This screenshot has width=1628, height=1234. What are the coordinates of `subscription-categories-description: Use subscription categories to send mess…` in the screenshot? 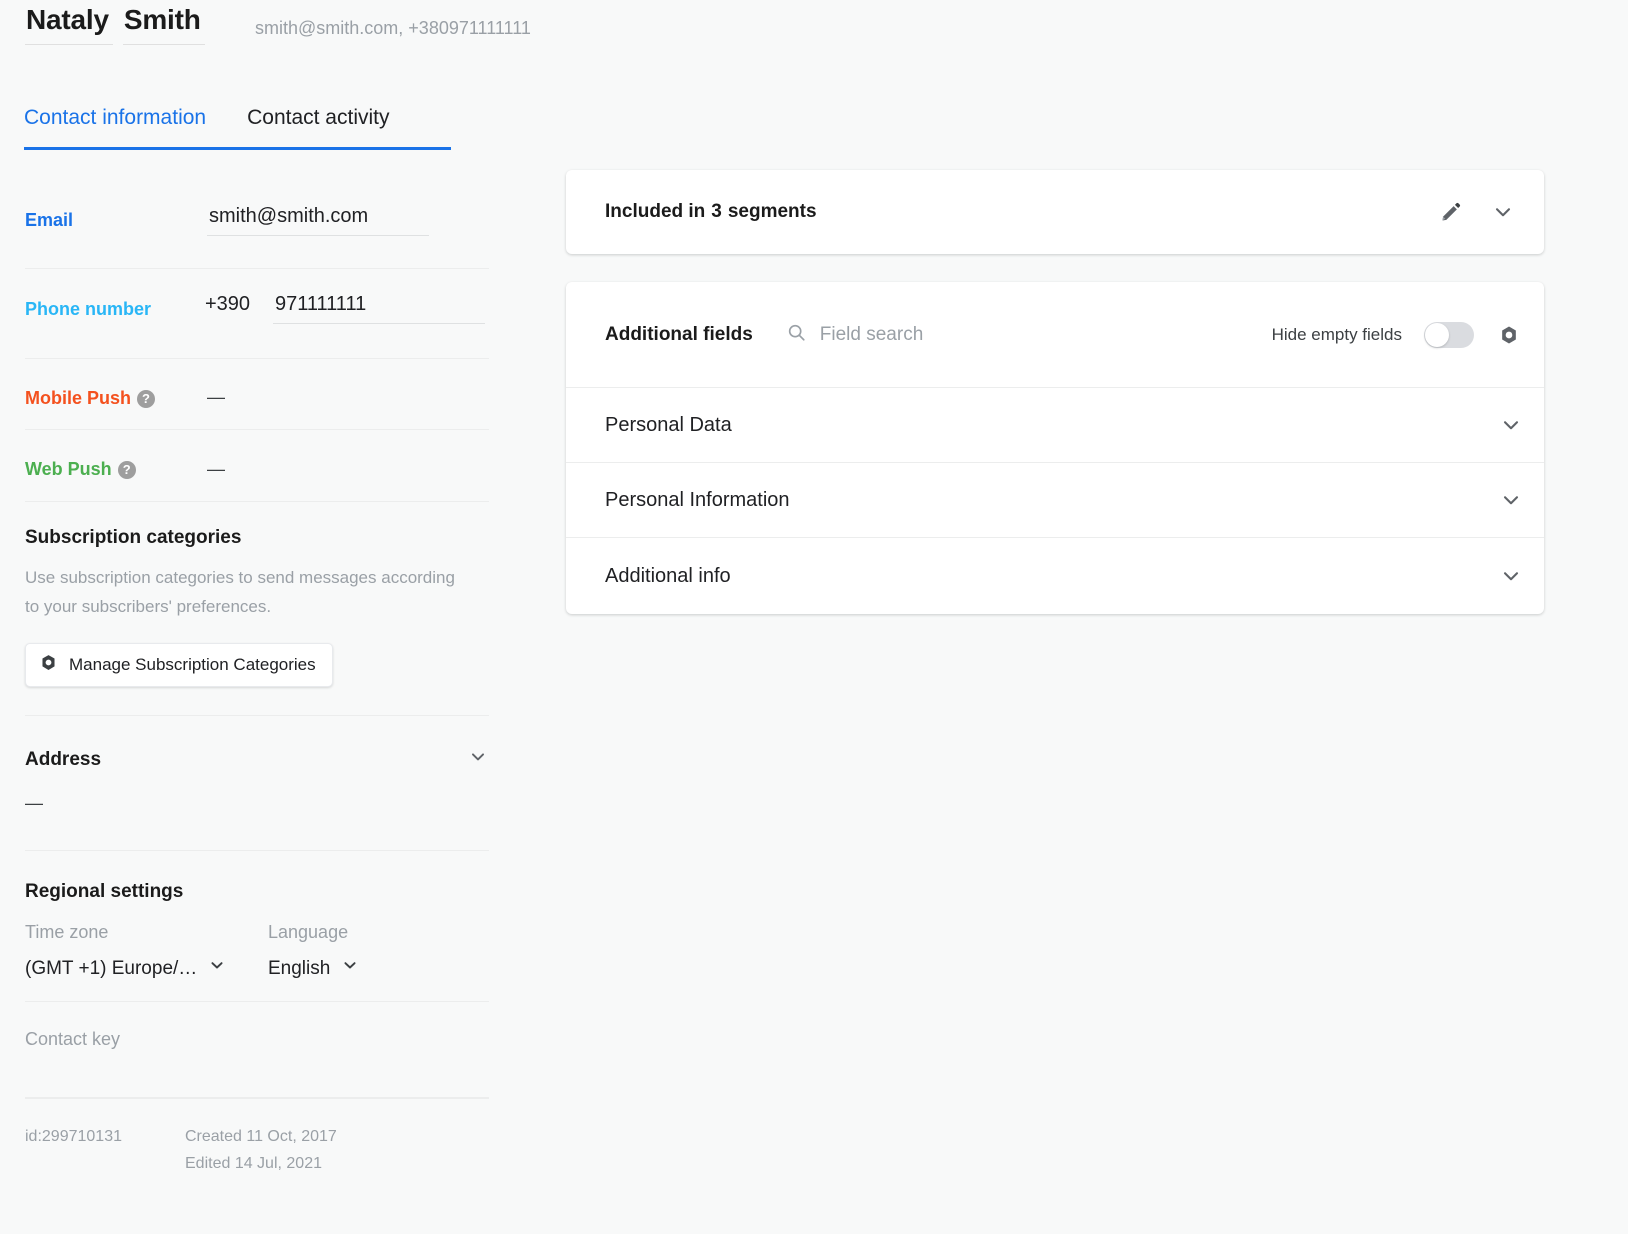 It's located at (240, 592).